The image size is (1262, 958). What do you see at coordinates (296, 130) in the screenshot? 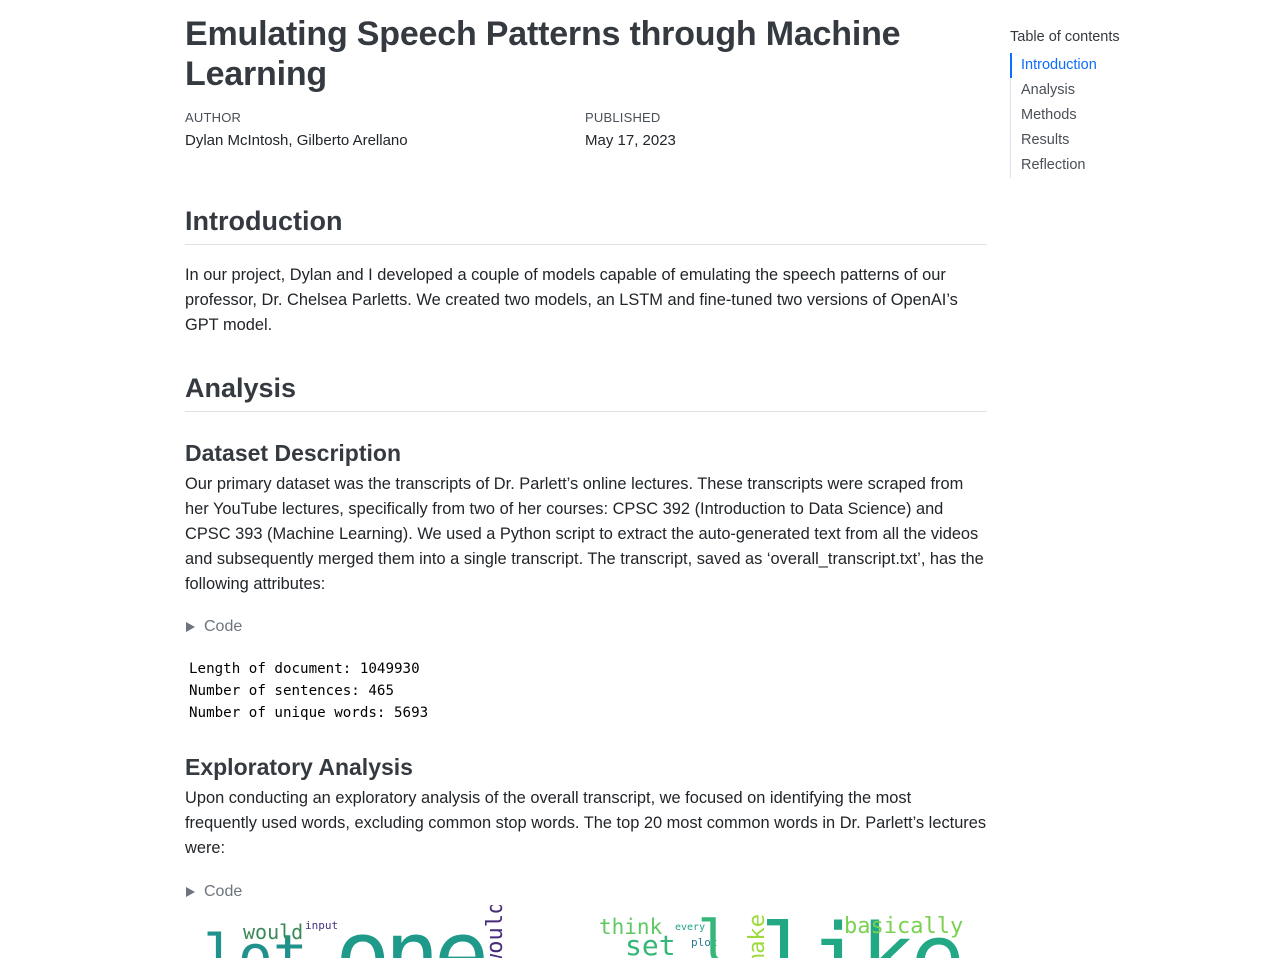
I see `author-block: AUTHOR Dylan McIntosh, Gilberto Arellano` at bounding box center [296, 130].